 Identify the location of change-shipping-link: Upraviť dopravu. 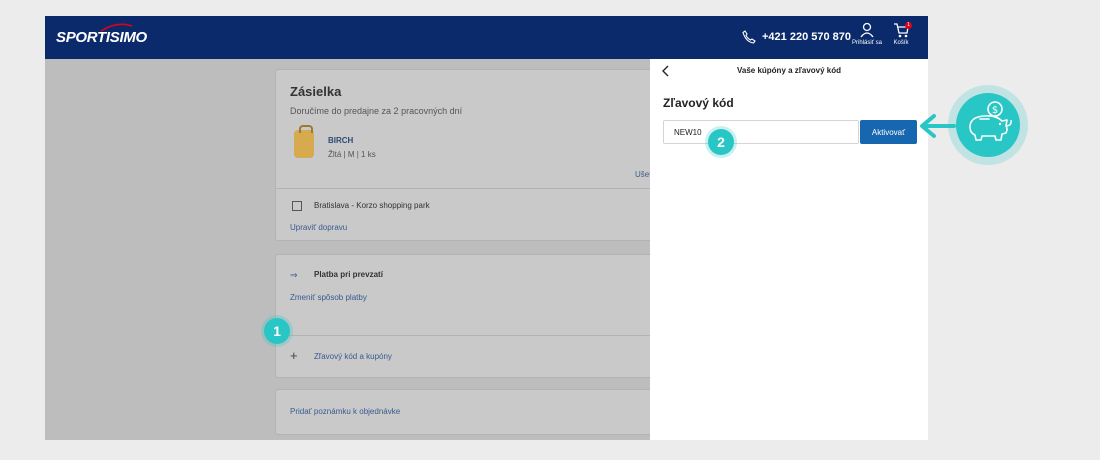
(318, 227).